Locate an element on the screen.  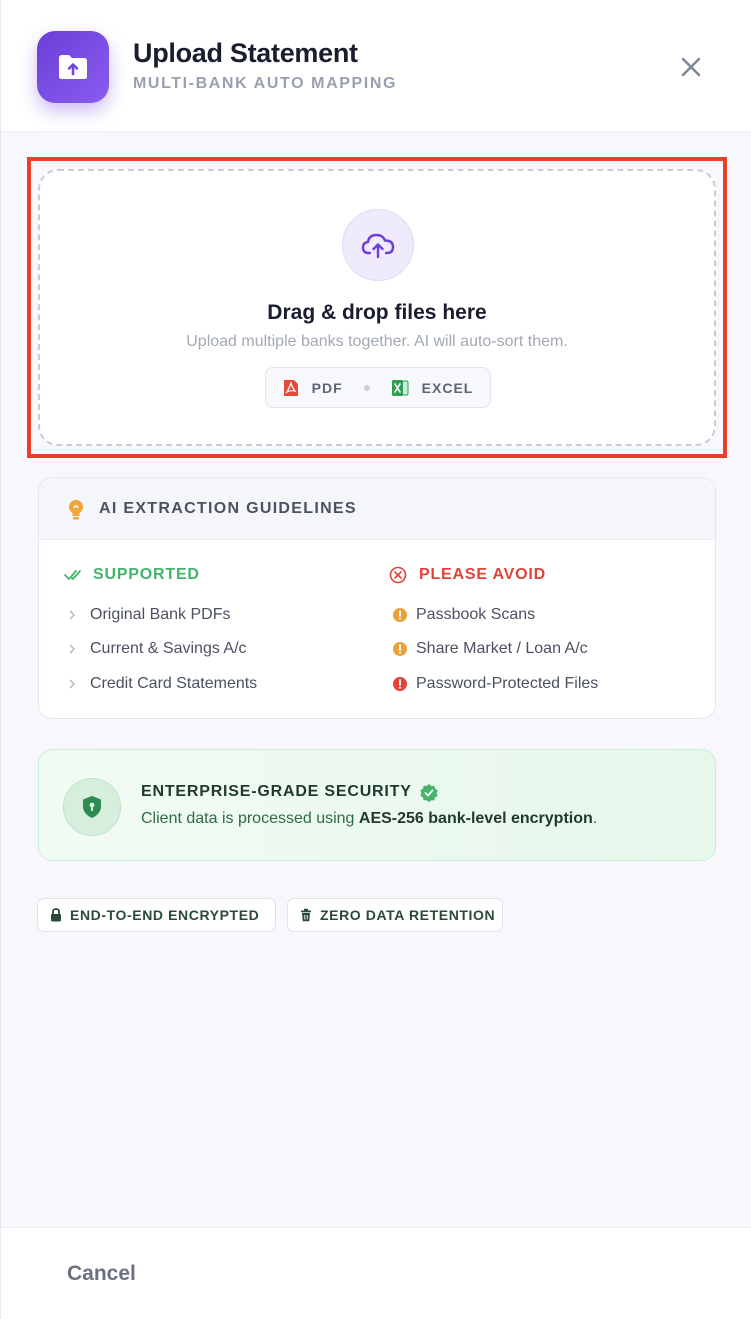
avoid-item: Passbook Scans is located at coordinates (464, 615).